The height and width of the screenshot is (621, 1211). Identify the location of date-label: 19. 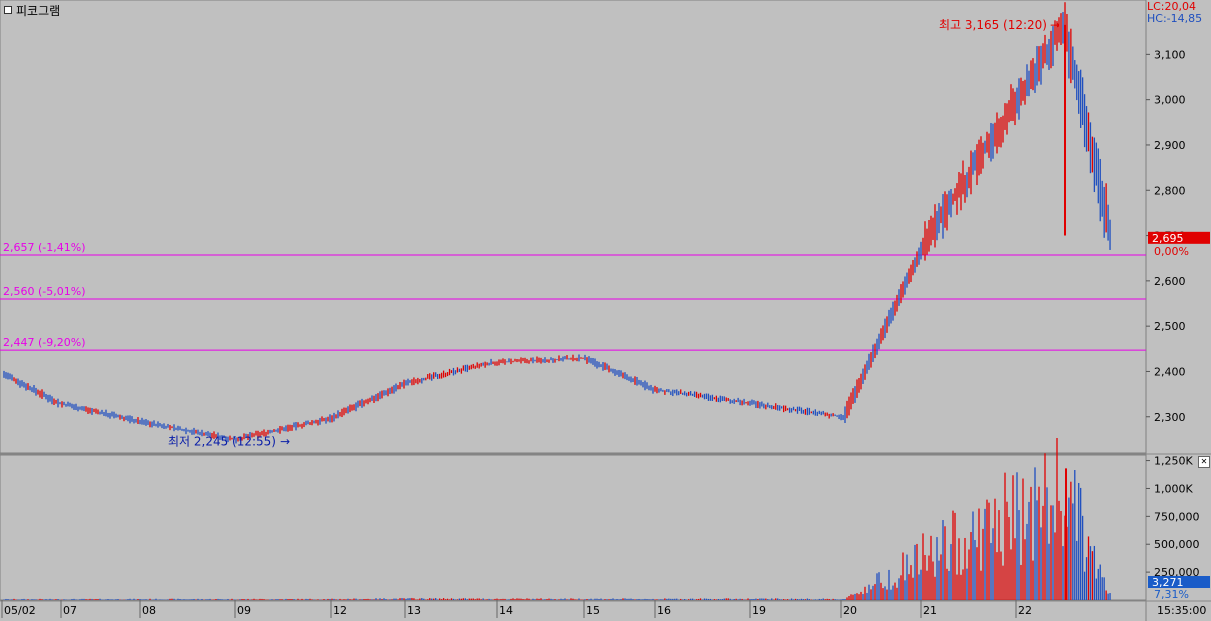
(759, 610).